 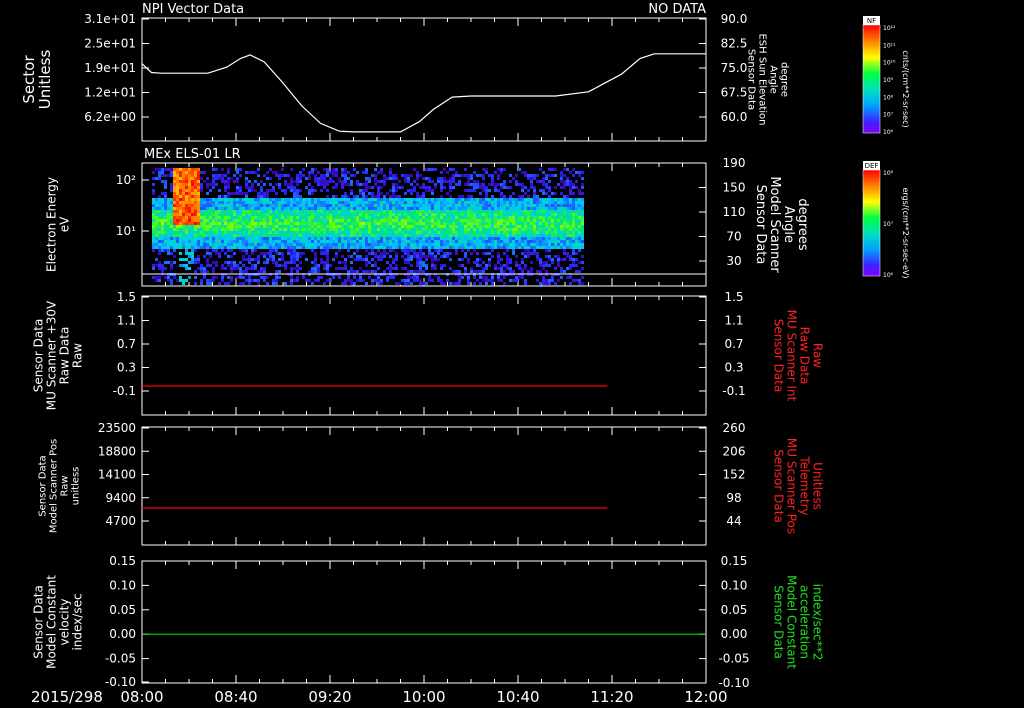 What do you see at coordinates (798, 356) in the screenshot?
I see `right-axis-label: Sensor Data MU Scanner Int Raw Data Raw` at bounding box center [798, 356].